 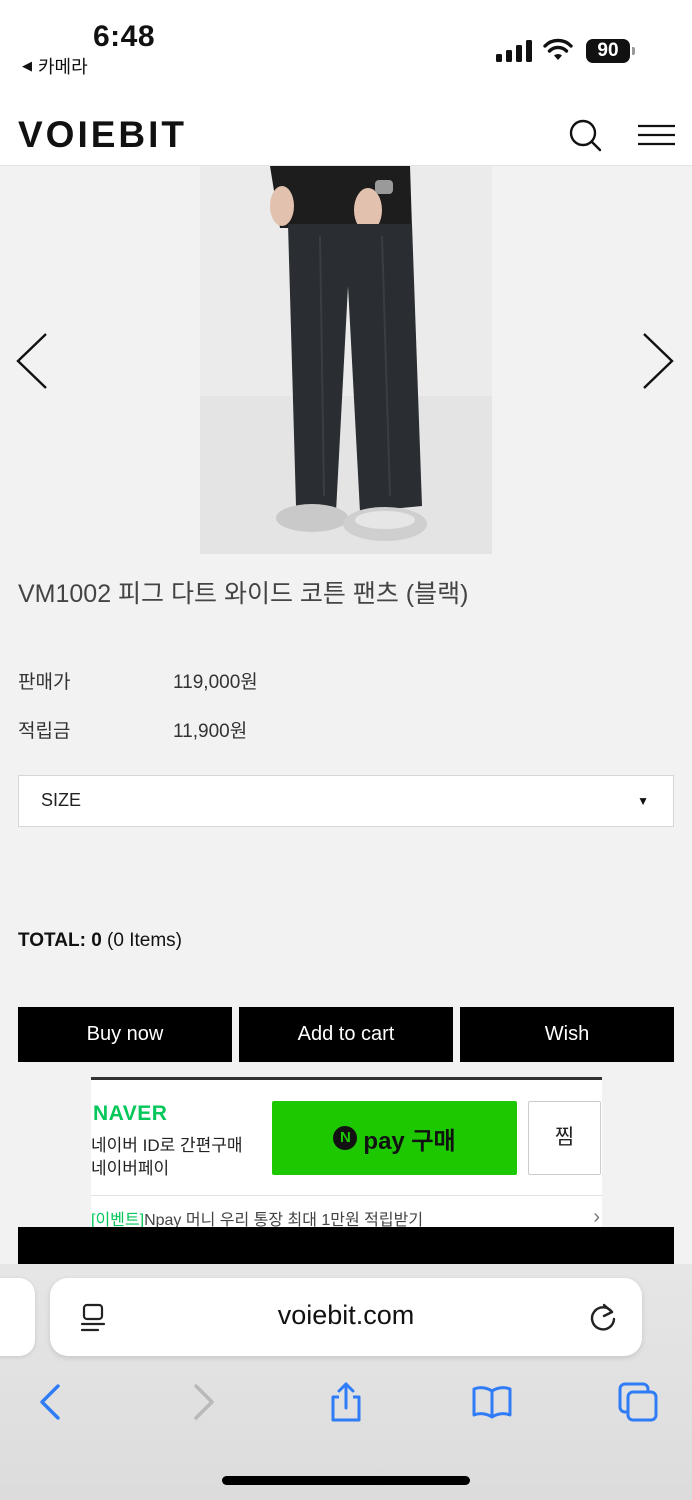 What do you see at coordinates (558, 49) in the screenshot?
I see `wifi-icon` at bounding box center [558, 49].